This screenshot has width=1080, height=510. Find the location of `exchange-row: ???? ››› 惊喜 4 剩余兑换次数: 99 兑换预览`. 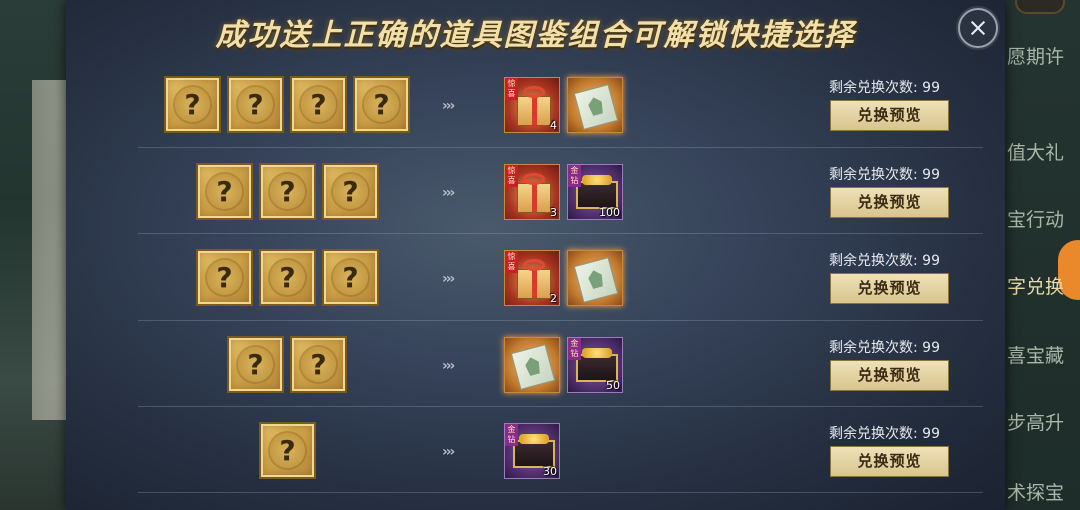

exchange-row: ???? ››› 惊喜 4 剩余兑换次数: 99 兑换预览 is located at coordinates (535, 105).